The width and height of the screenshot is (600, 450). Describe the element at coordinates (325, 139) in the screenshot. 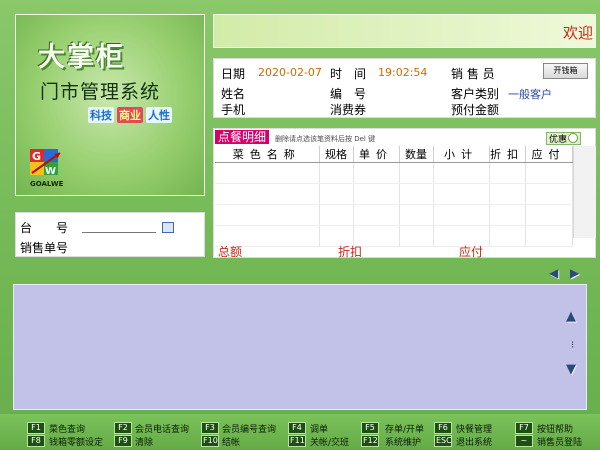

I see `delete-hint: 删除请点选该笔资料后按 Del 键` at that location.